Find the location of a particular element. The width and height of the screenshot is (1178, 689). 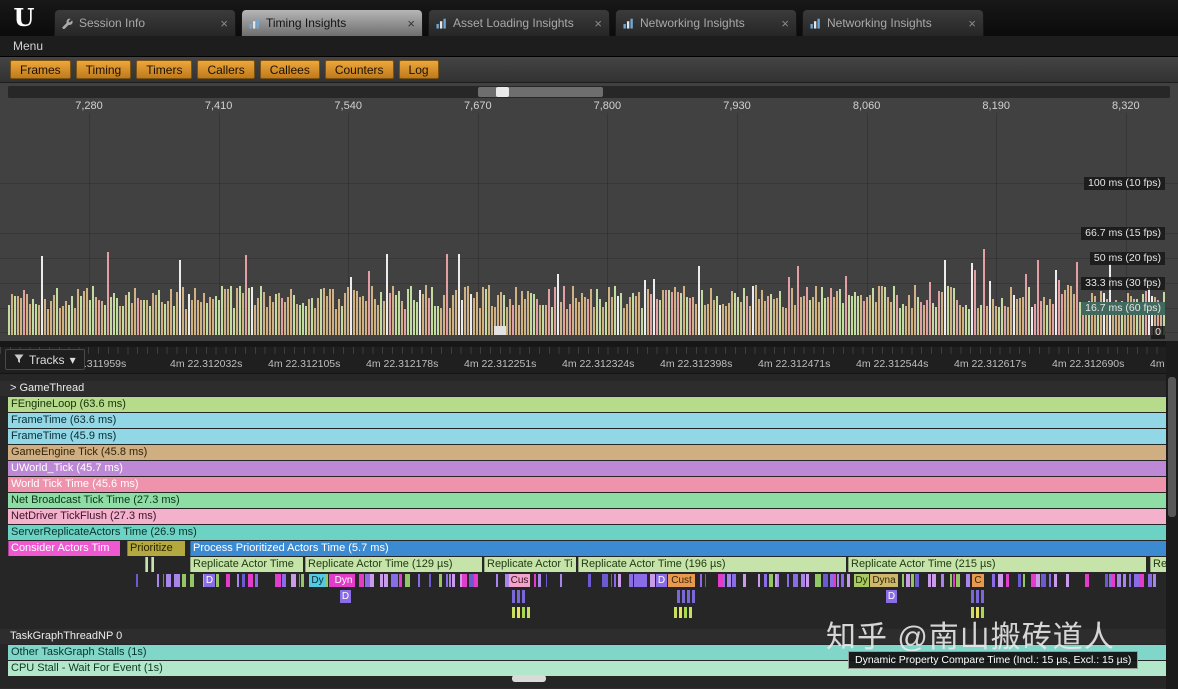

frames-hscrollbar is located at coordinates (589, 92).